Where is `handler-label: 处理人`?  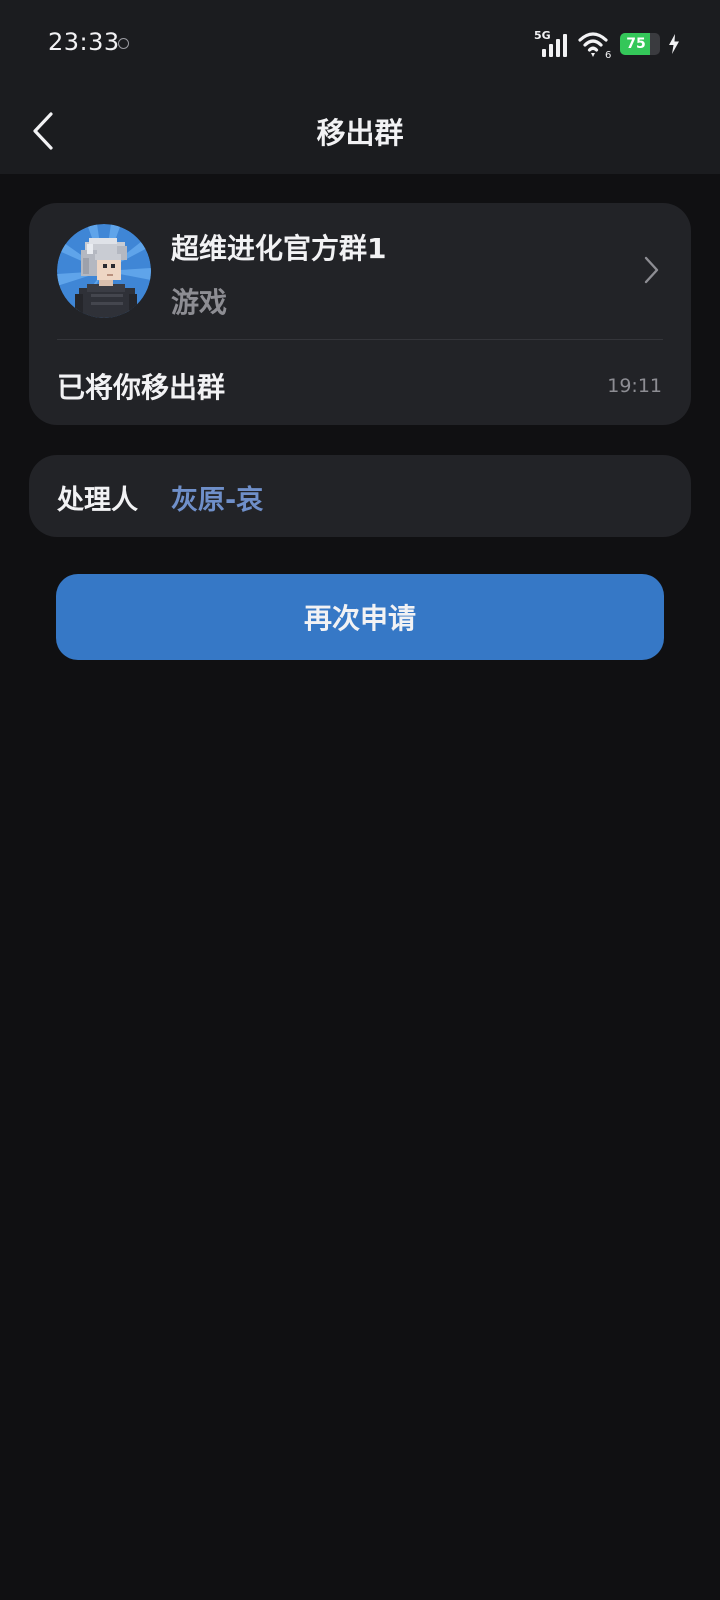
handler-label: 处理人 is located at coordinates (97, 500).